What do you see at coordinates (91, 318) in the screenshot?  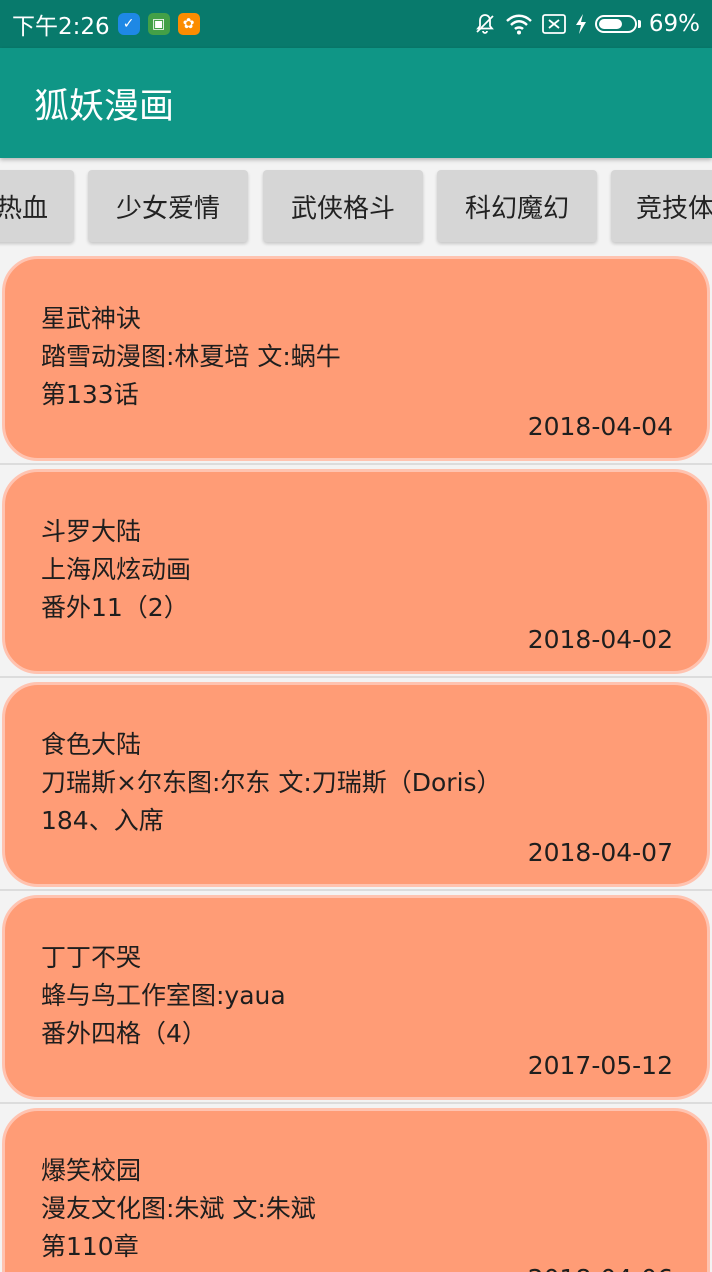 I see `comic-title: 星武神诀` at bounding box center [91, 318].